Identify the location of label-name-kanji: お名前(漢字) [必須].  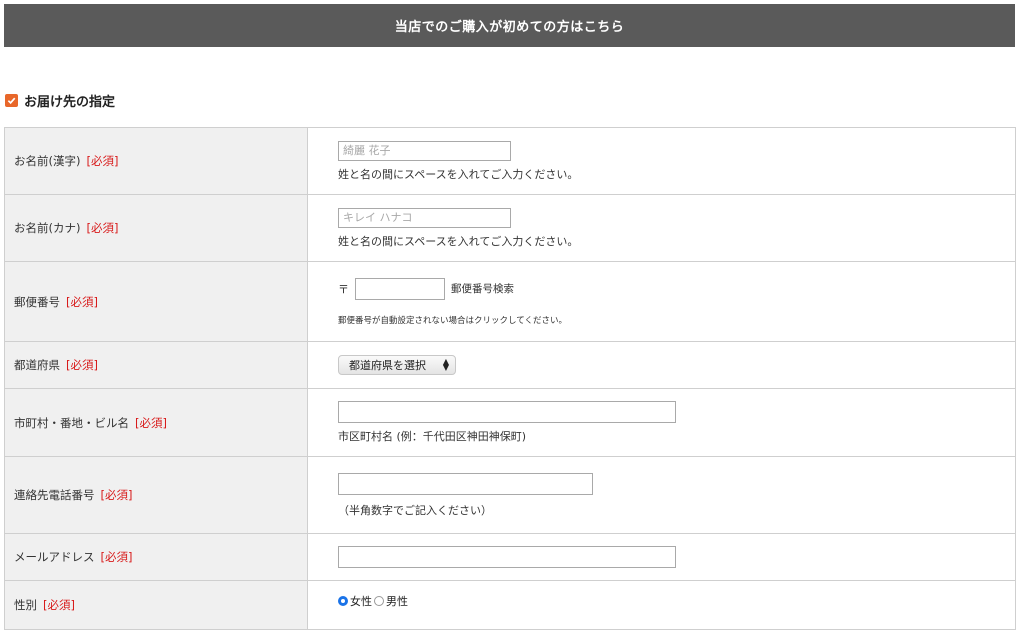
(156, 161).